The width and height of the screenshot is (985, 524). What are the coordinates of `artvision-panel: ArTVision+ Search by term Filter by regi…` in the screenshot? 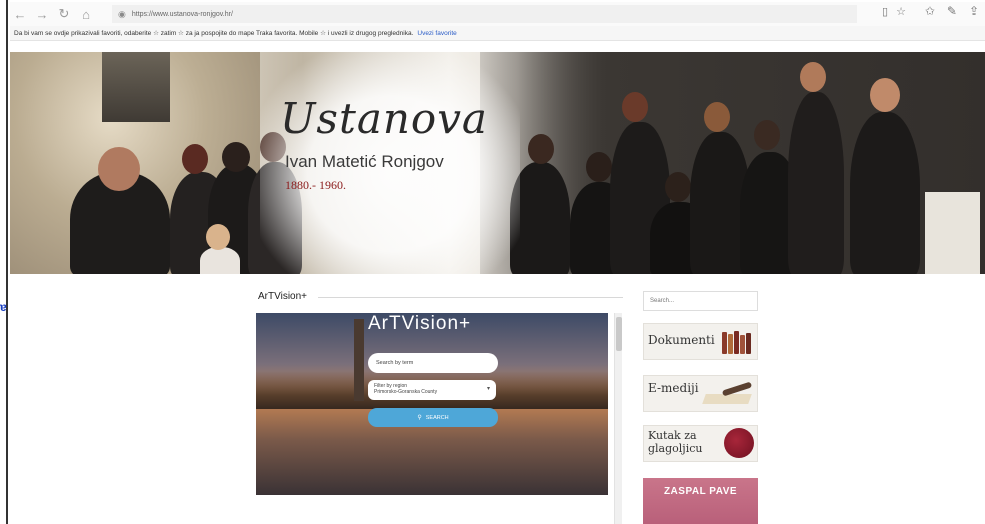 It's located at (432, 404).